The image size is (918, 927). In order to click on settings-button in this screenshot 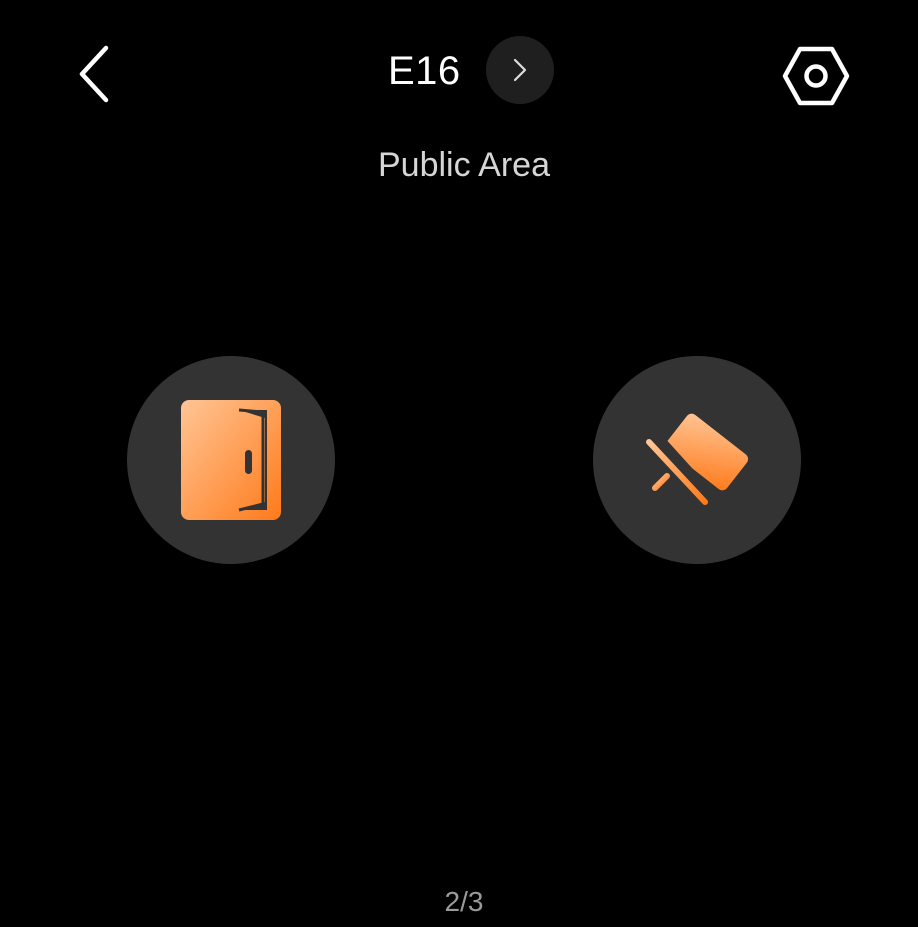, I will do `click(816, 76)`.